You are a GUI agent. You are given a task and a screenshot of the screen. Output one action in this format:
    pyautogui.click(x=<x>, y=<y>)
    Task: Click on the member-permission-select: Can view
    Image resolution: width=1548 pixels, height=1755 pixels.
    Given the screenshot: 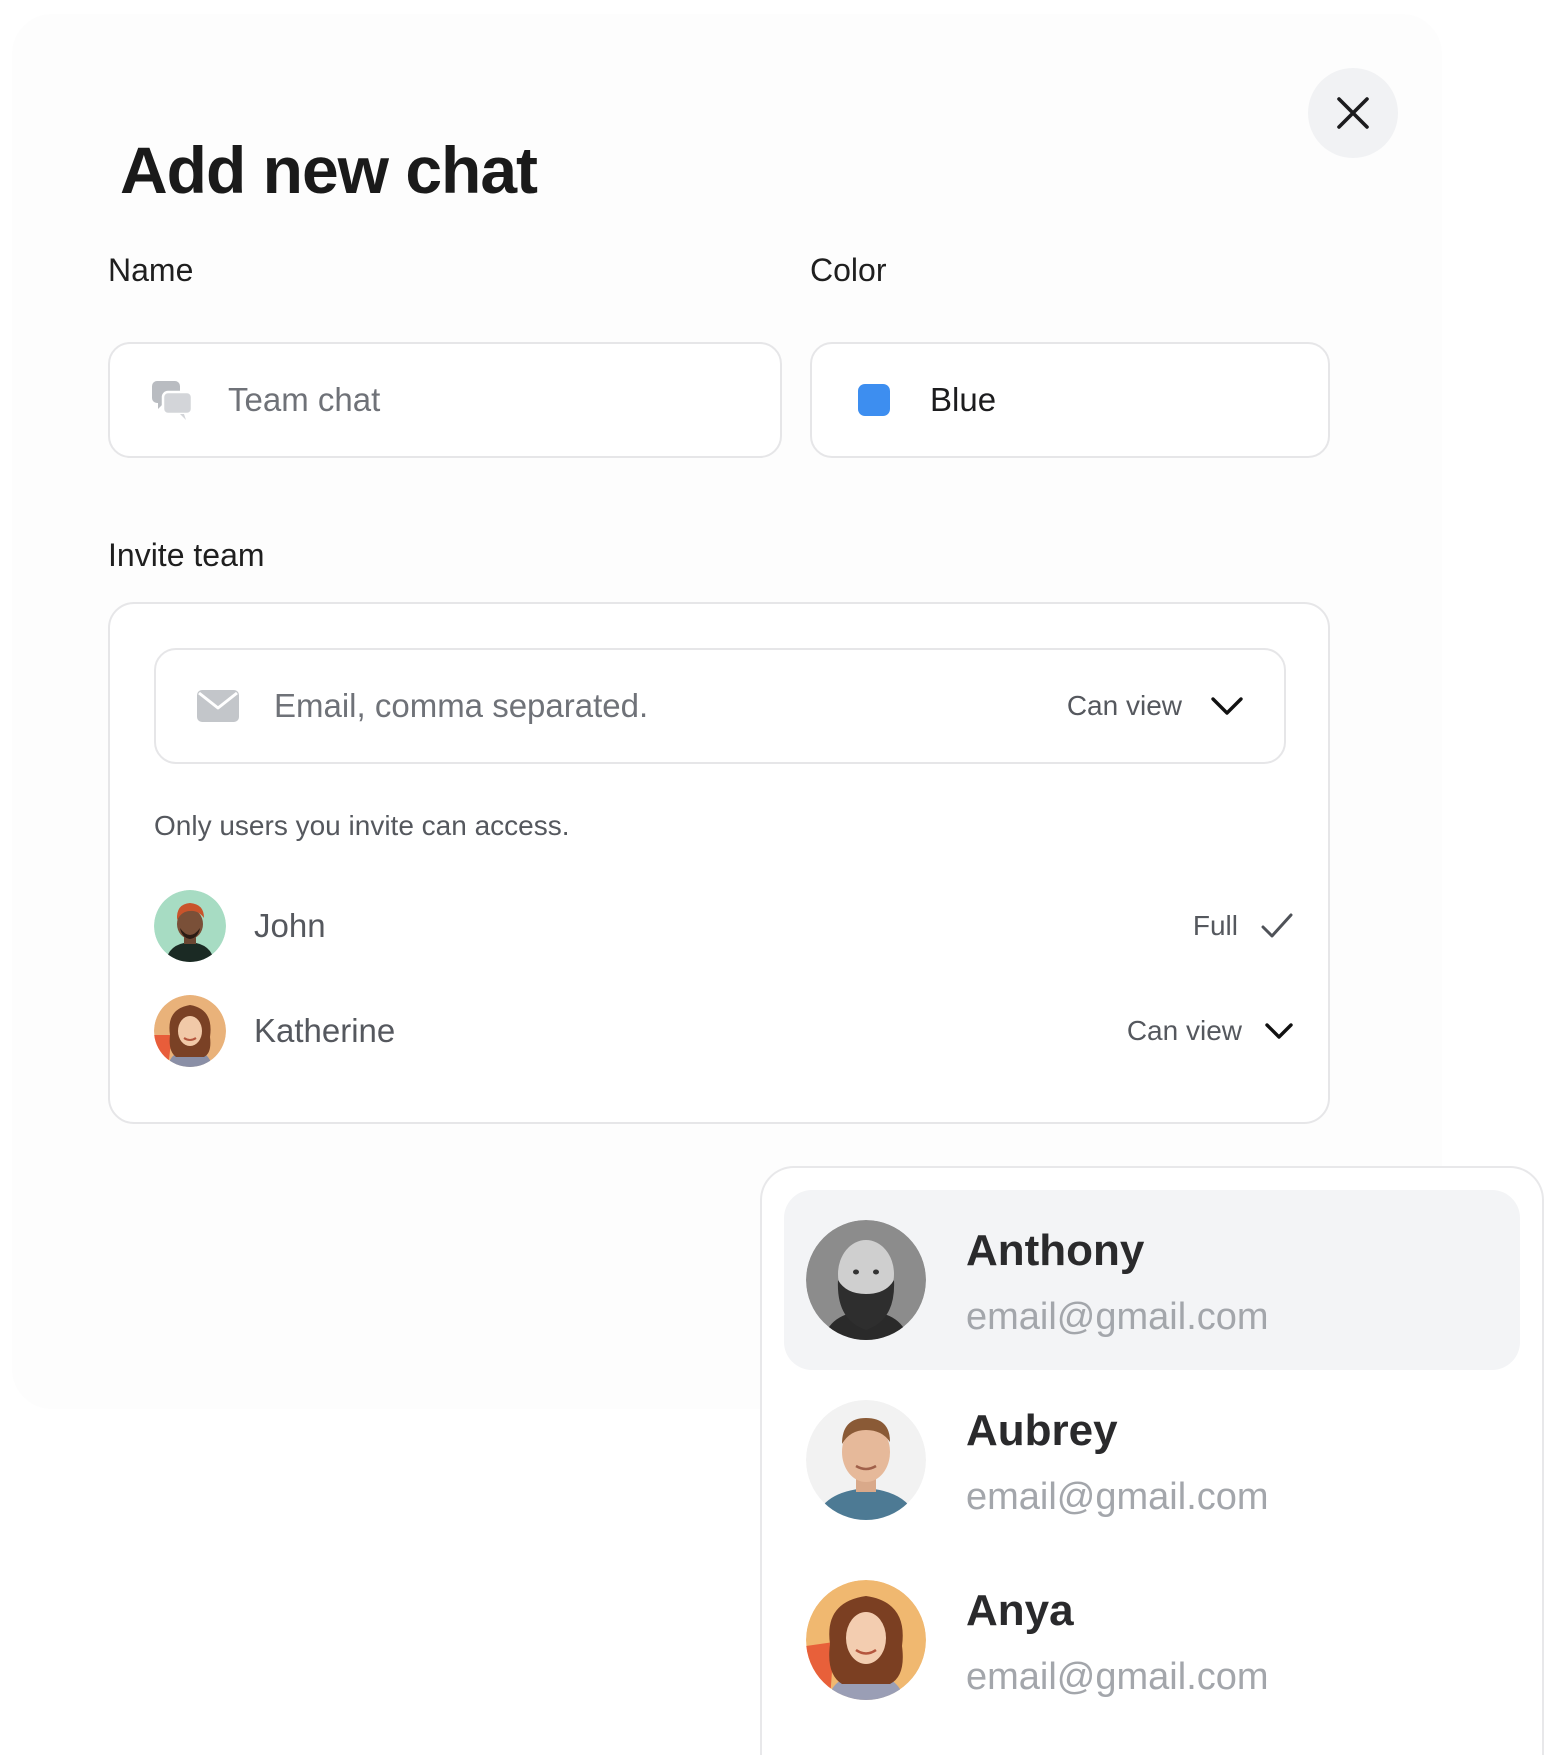 What is the action you would take?
    pyautogui.click(x=1210, y=1031)
    